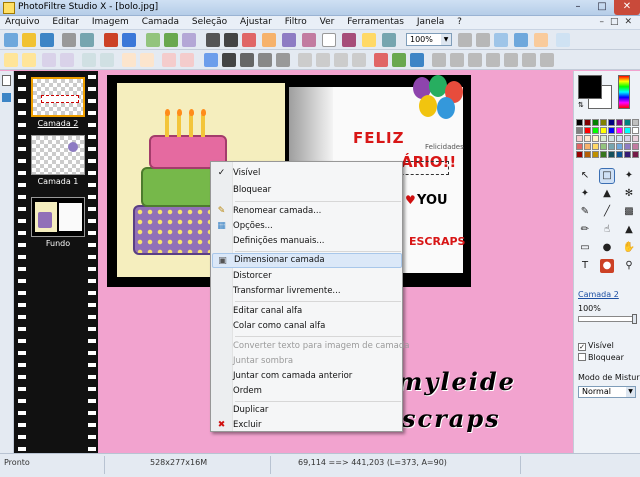 The height and width of the screenshot is (477, 640). I want to click on fullscreen-icon, so click(521, 40).